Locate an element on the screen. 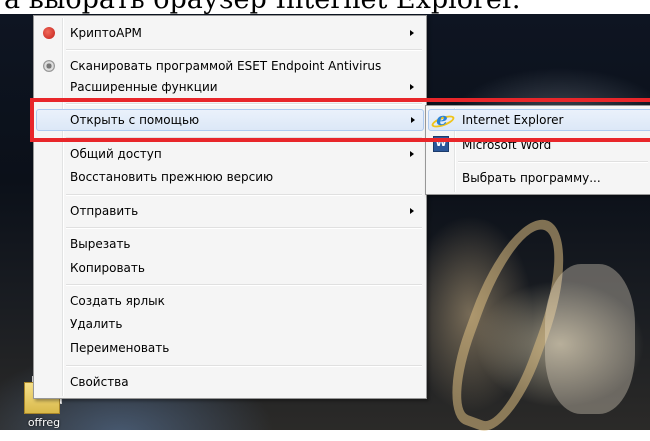  red-highlight-annotation is located at coordinates (340, 120).